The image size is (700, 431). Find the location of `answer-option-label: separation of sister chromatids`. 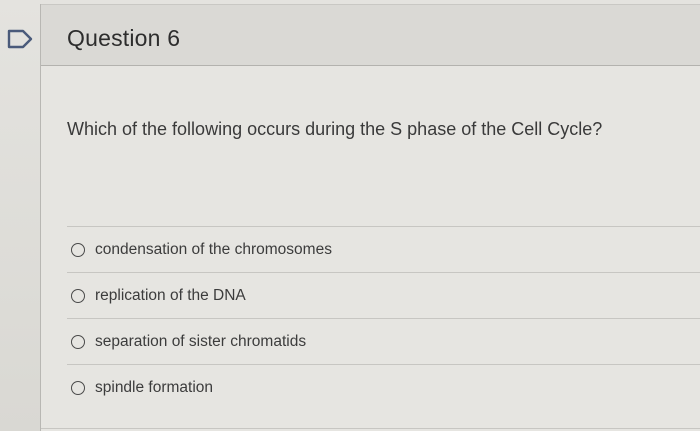

answer-option-label: separation of sister chromatids is located at coordinates (201, 341).